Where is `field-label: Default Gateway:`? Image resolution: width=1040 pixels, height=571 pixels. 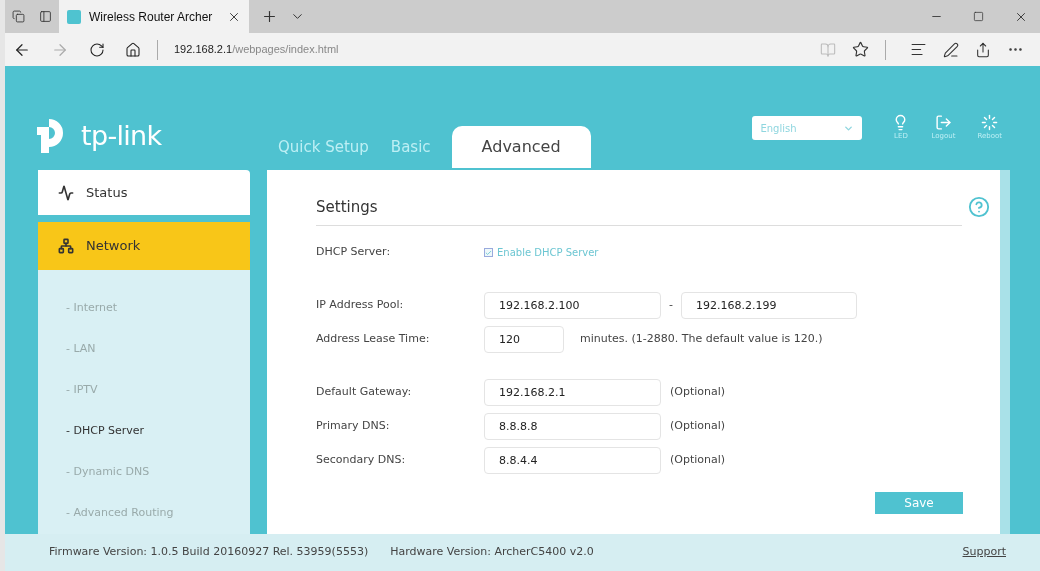
field-label: Default Gateway: is located at coordinates (364, 392).